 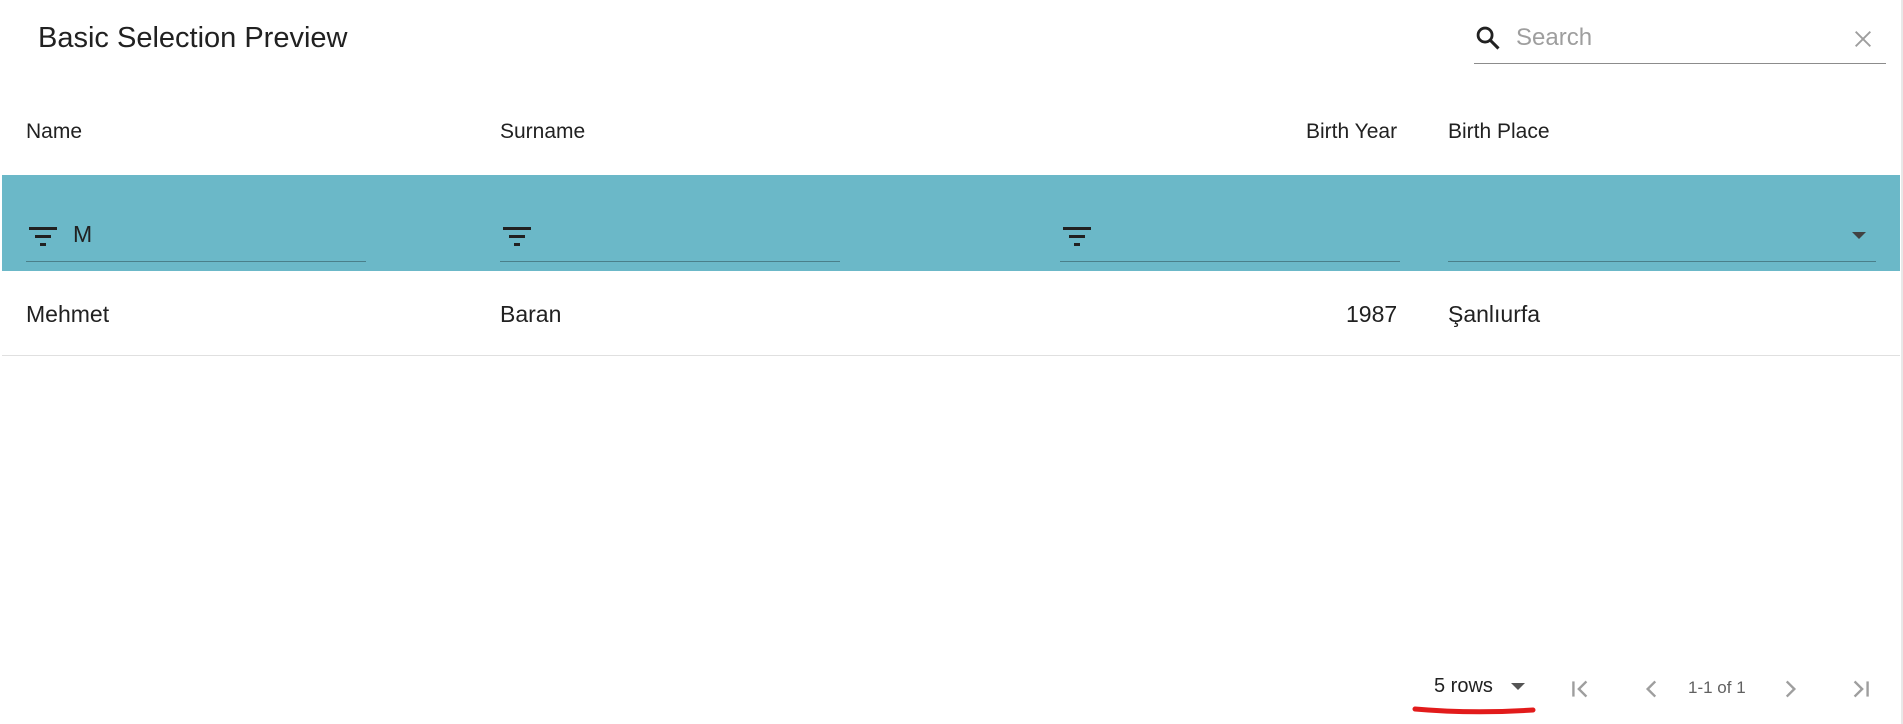 I want to click on filter-surname, so click(x=670, y=236).